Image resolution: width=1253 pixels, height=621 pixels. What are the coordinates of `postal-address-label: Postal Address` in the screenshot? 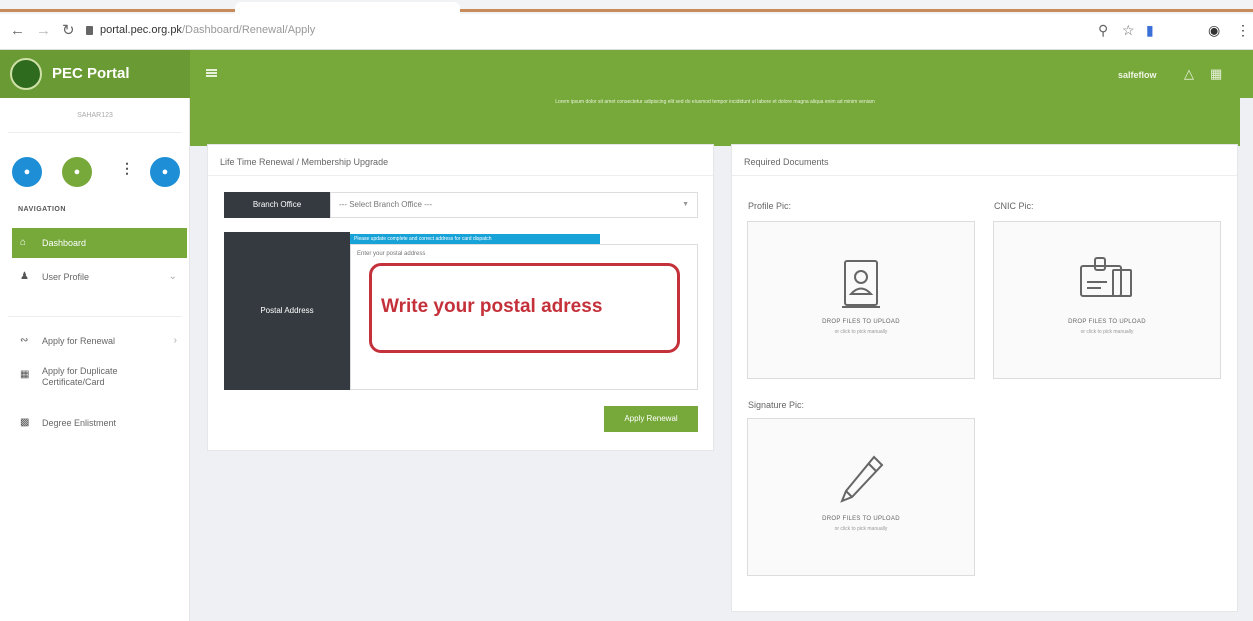 It's located at (287, 311).